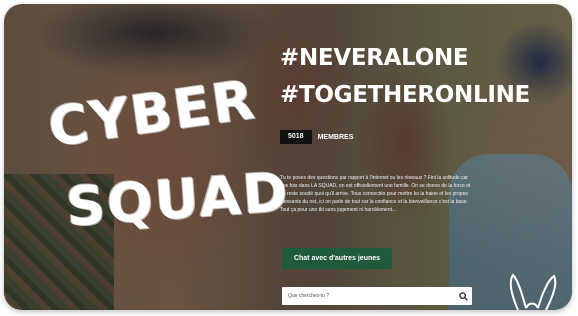  I want to click on search-icon, so click(463, 296).